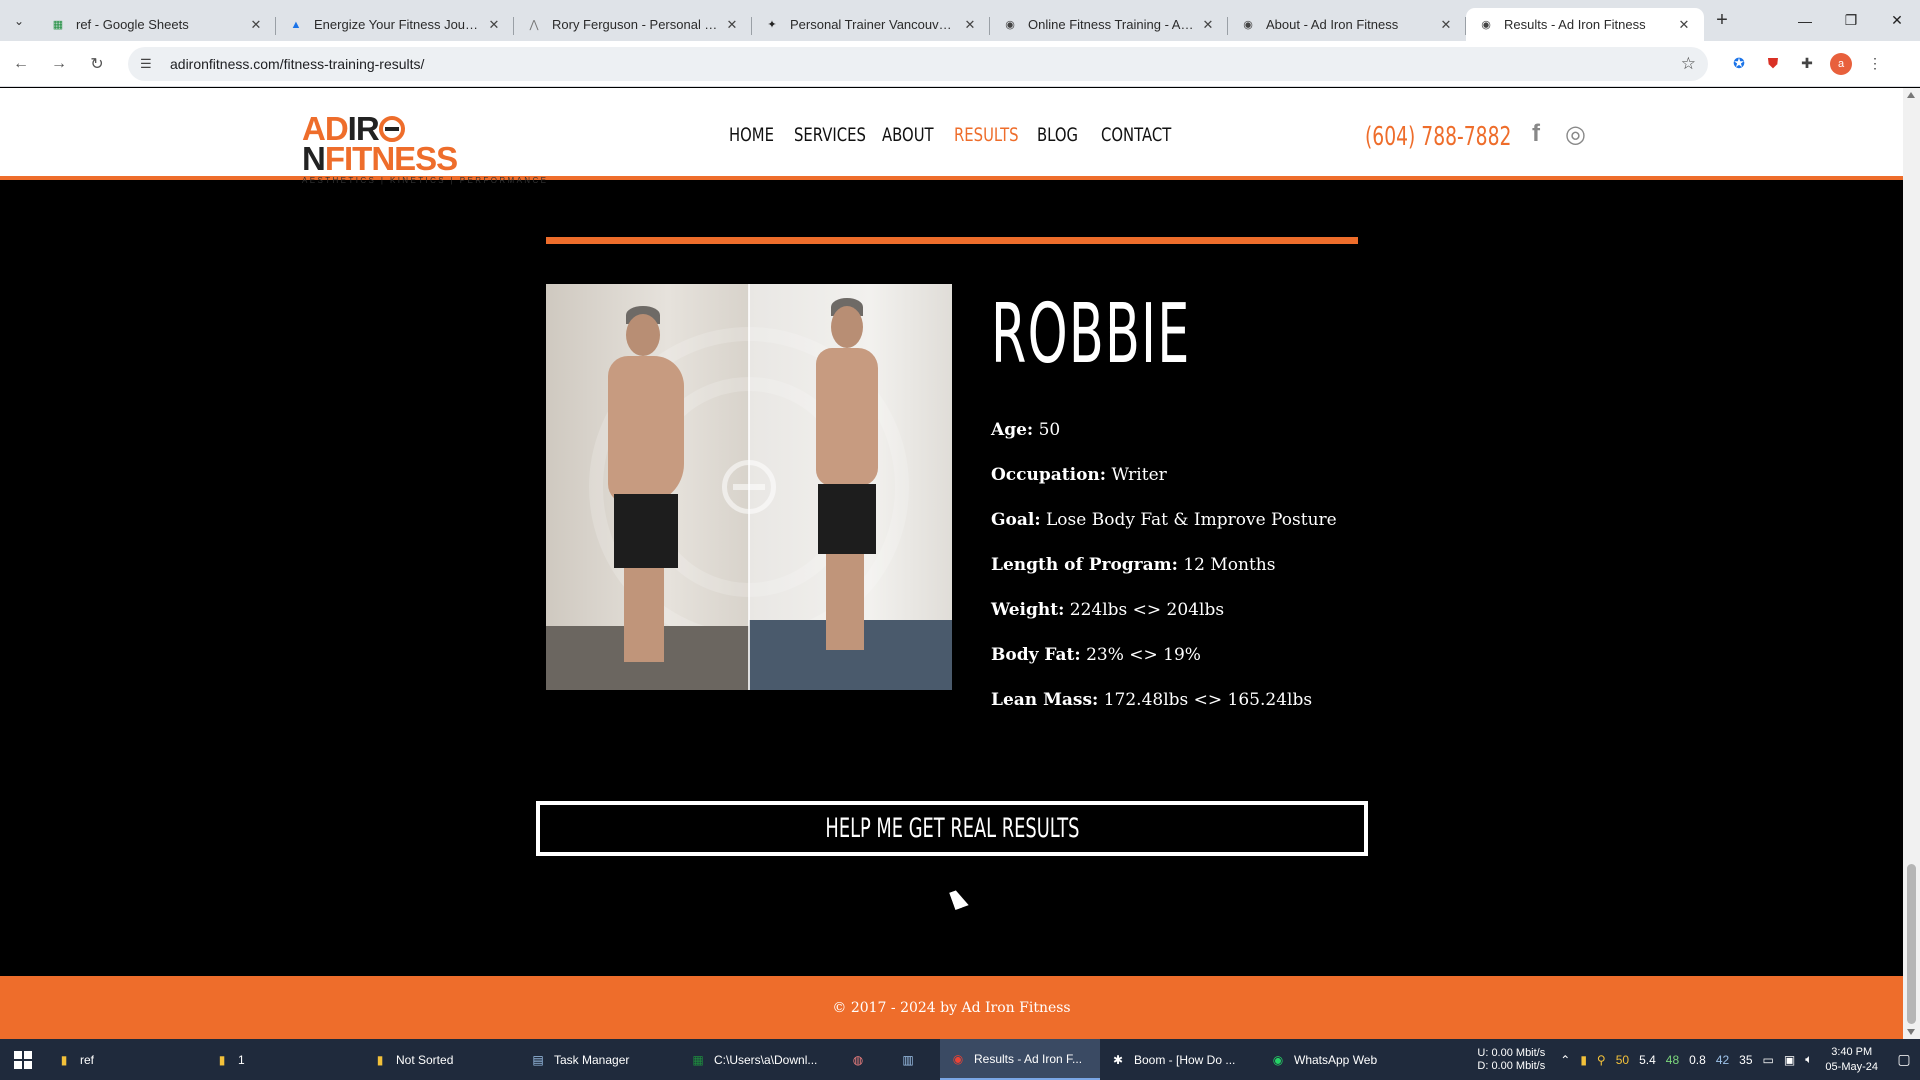 This screenshot has height=1080, width=1920. I want to click on tab-title: Rory Ferguson - Personal Traini, so click(635, 24).